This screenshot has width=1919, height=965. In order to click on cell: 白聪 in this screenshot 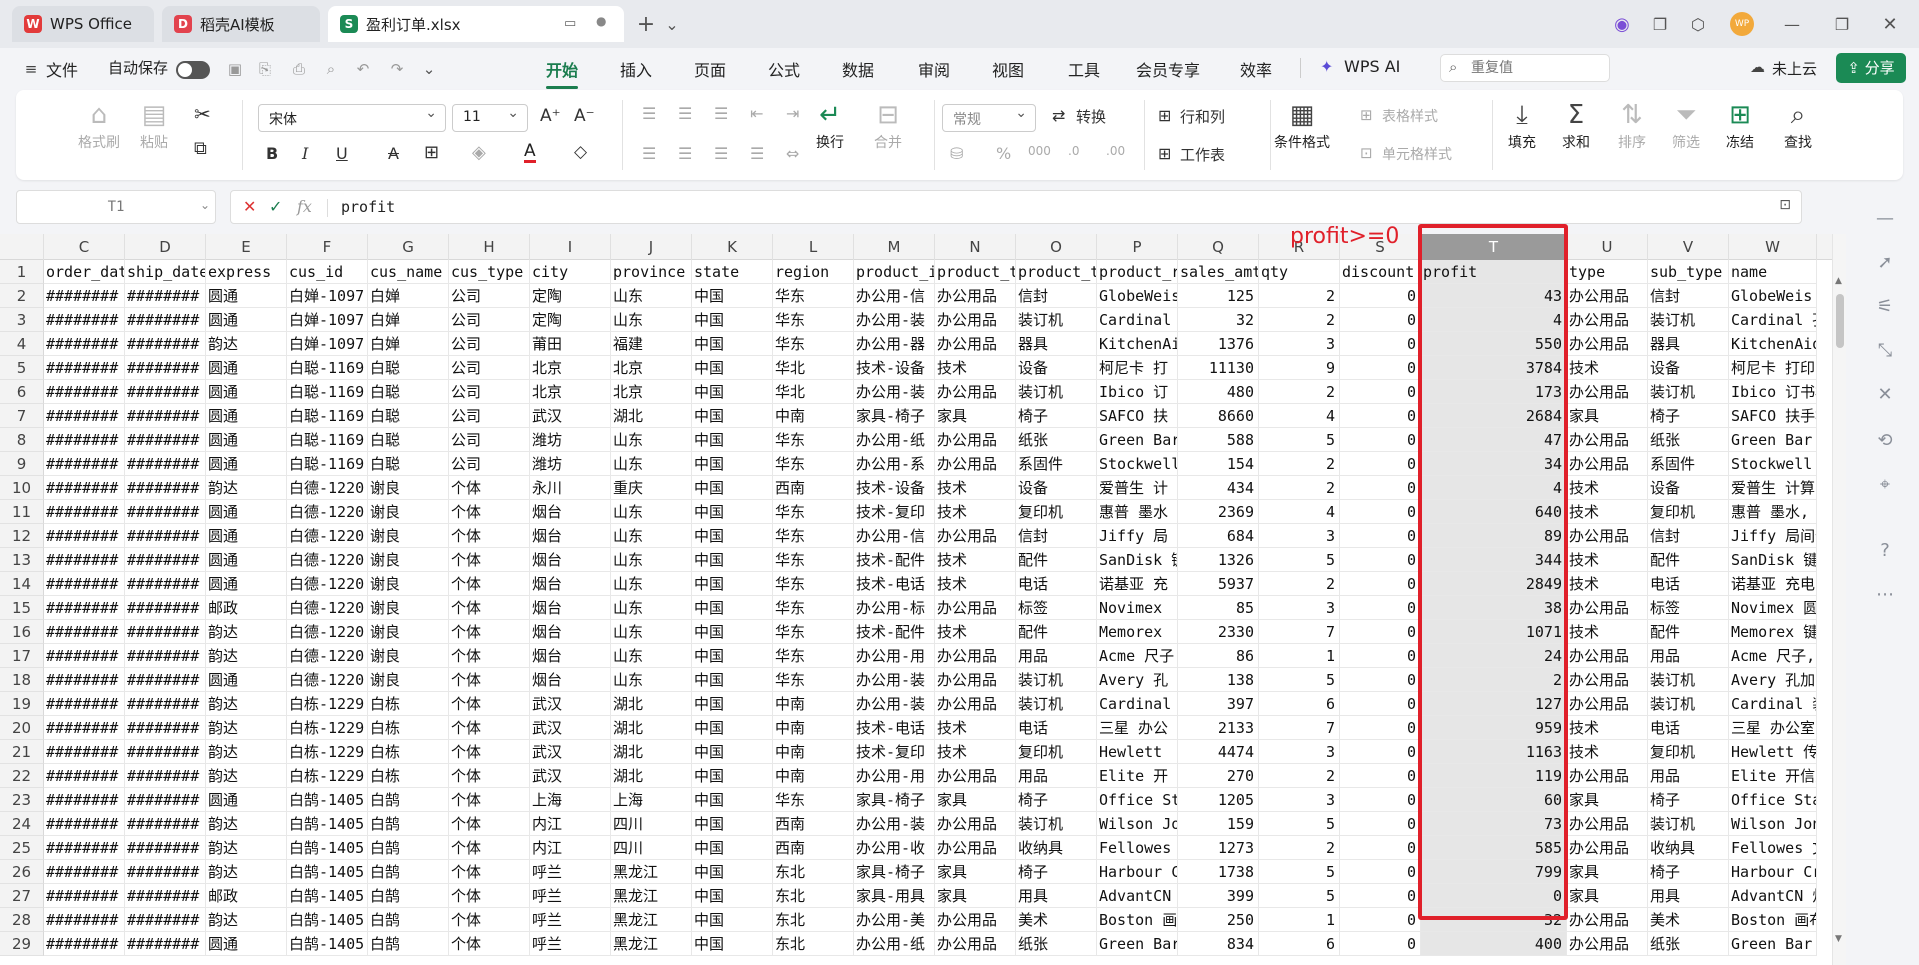, I will do `click(408, 392)`.